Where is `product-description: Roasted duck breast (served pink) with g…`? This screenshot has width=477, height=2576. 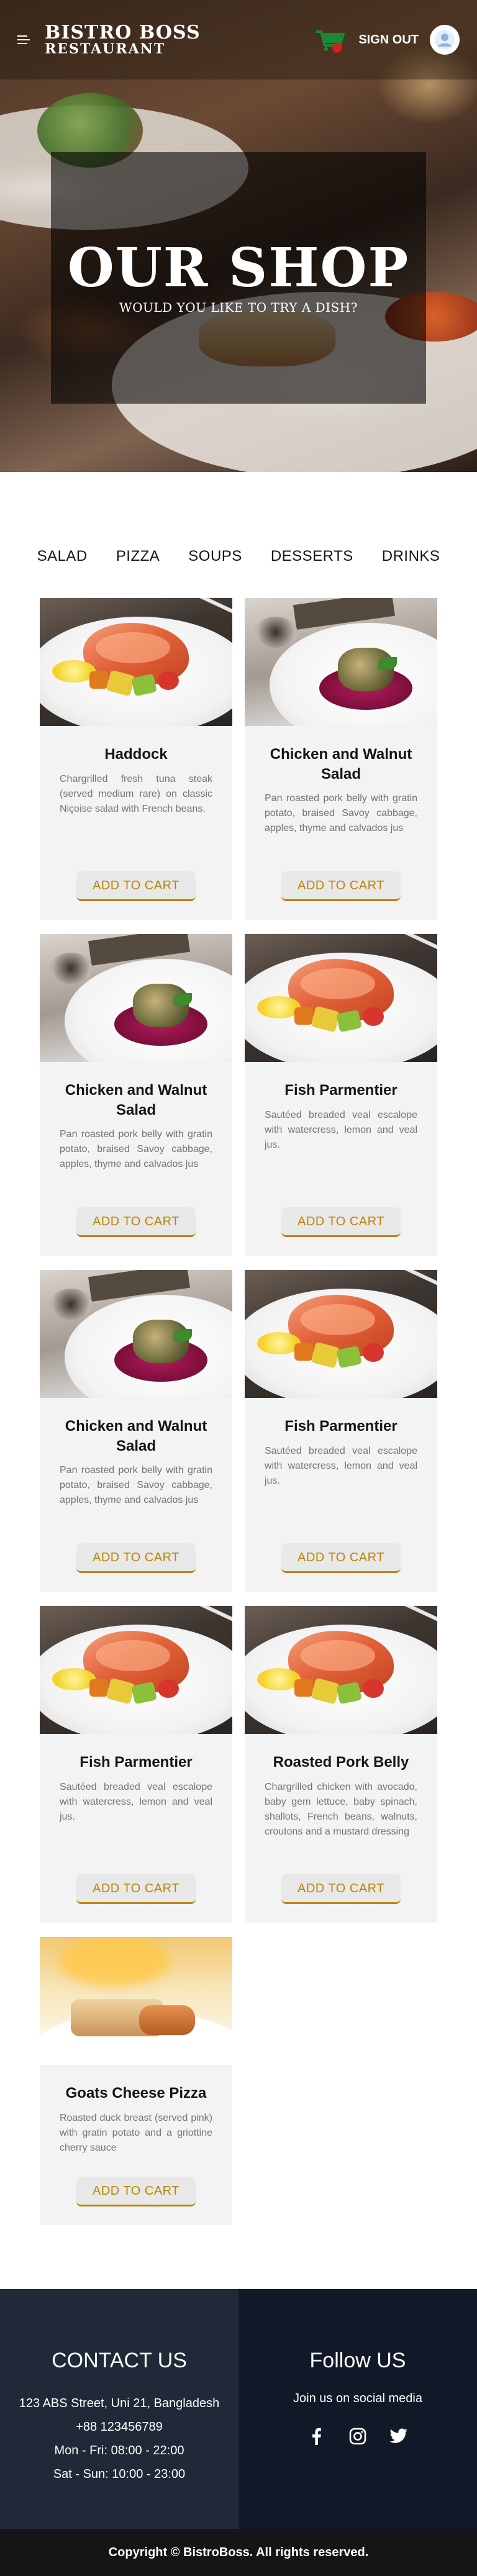
product-description: Roasted duck breast (served pink) with g… is located at coordinates (136, 2132).